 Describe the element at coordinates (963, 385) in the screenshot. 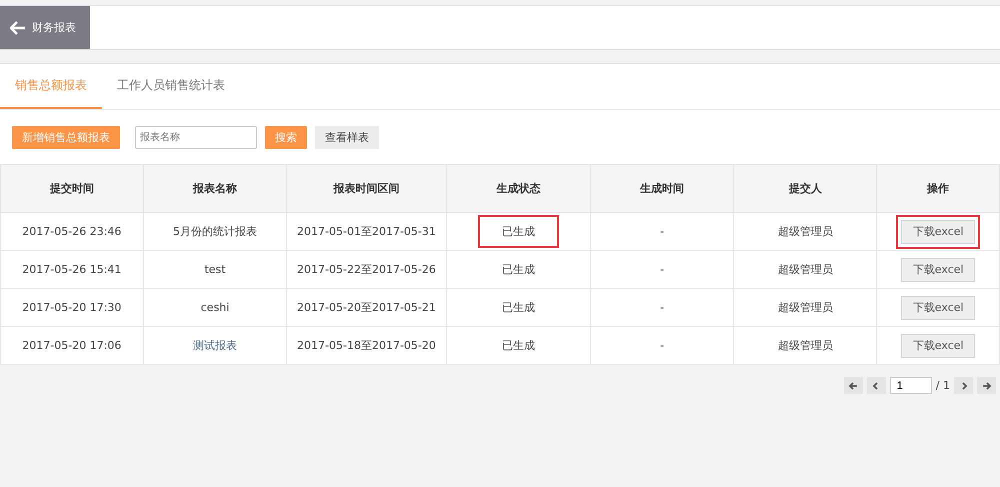

I see `next-page-button` at that location.